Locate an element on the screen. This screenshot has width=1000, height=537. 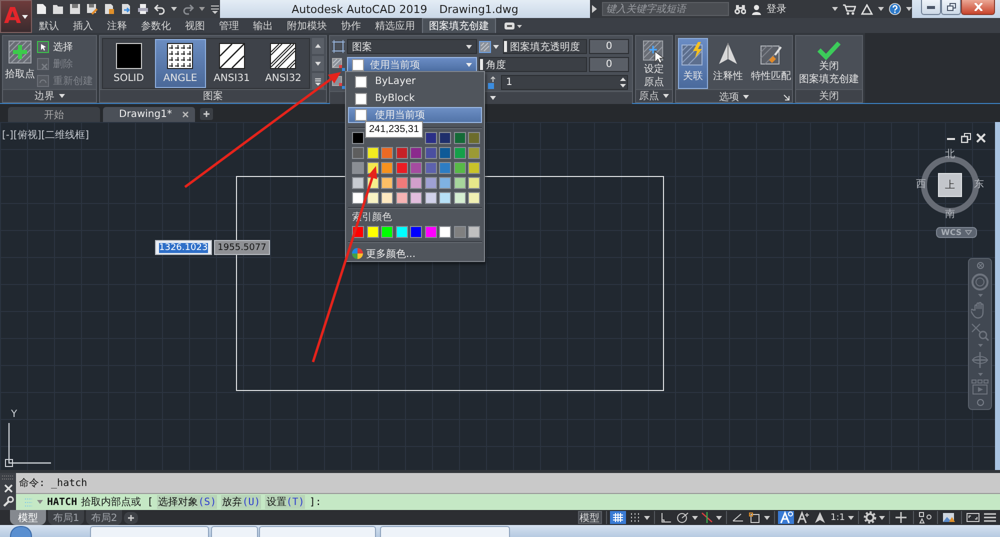
gallery-expand-icon is located at coordinates (318, 81).